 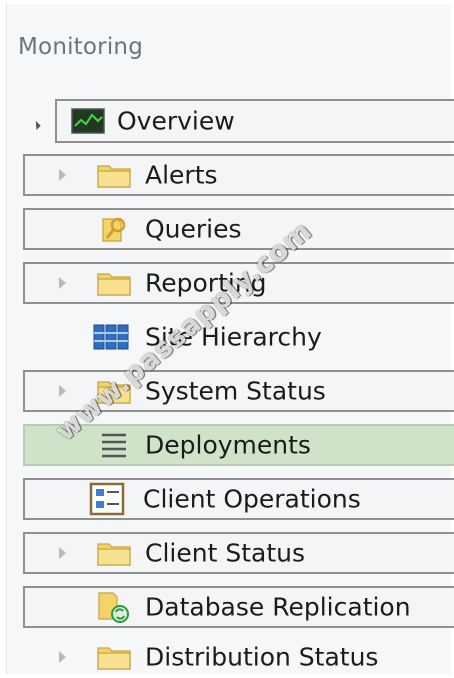 What do you see at coordinates (114, 445) in the screenshot?
I see `deployments-icon` at bounding box center [114, 445].